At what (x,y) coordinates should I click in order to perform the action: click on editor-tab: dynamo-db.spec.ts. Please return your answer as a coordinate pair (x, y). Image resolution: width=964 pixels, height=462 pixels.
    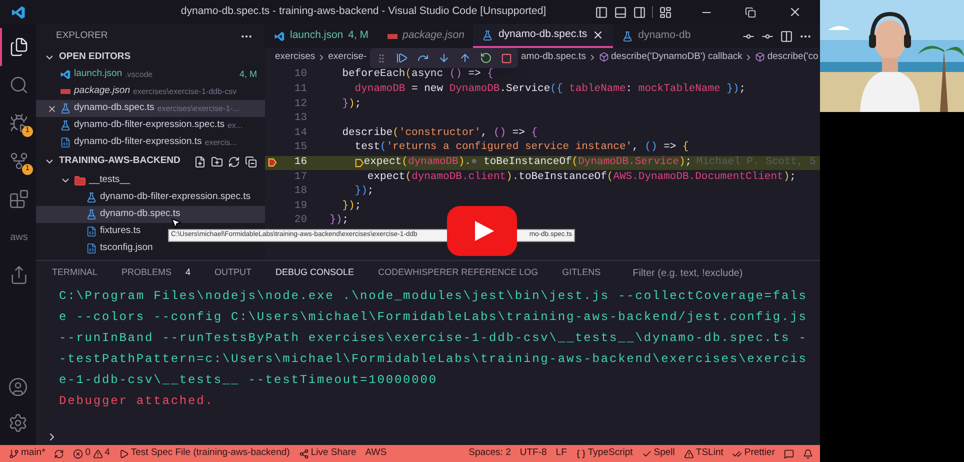
    Looking at the image, I should click on (543, 36).